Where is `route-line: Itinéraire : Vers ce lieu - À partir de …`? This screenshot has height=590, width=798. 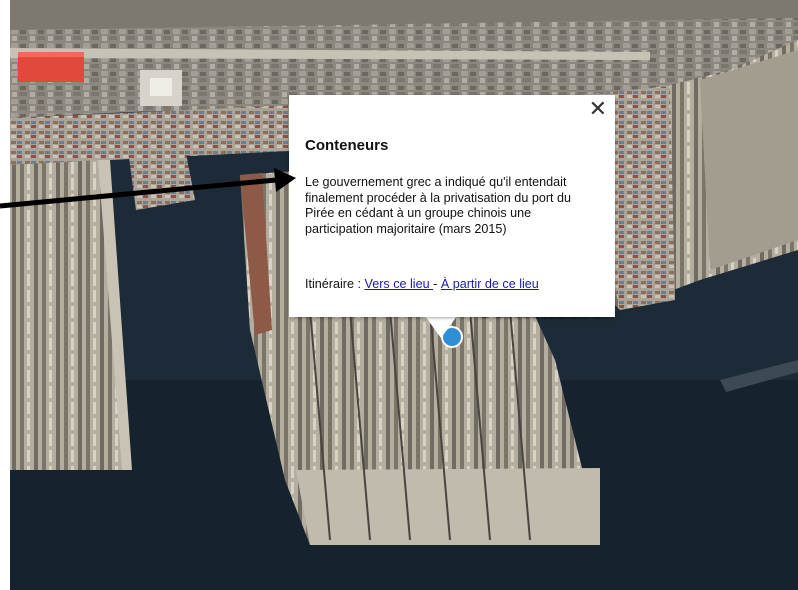
route-line: Itinéraire : Vers ce lieu - À partir de … is located at coordinates (422, 284).